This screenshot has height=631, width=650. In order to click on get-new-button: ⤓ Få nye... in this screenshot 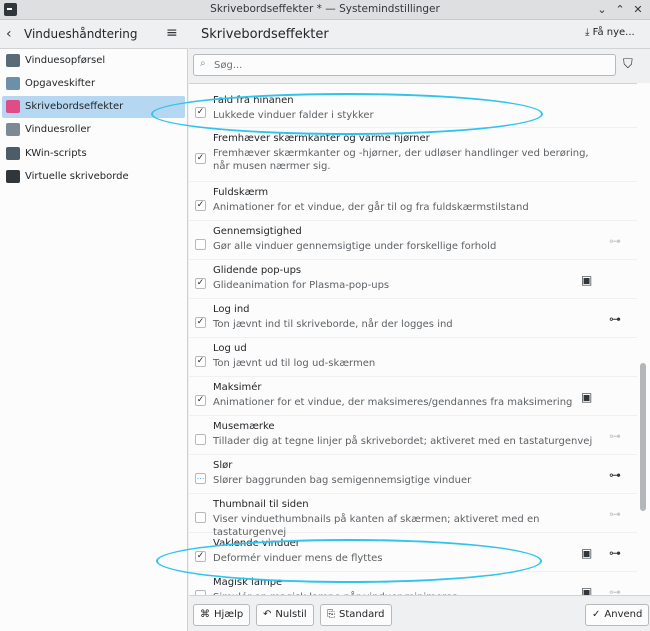, I will do `click(610, 32)`.